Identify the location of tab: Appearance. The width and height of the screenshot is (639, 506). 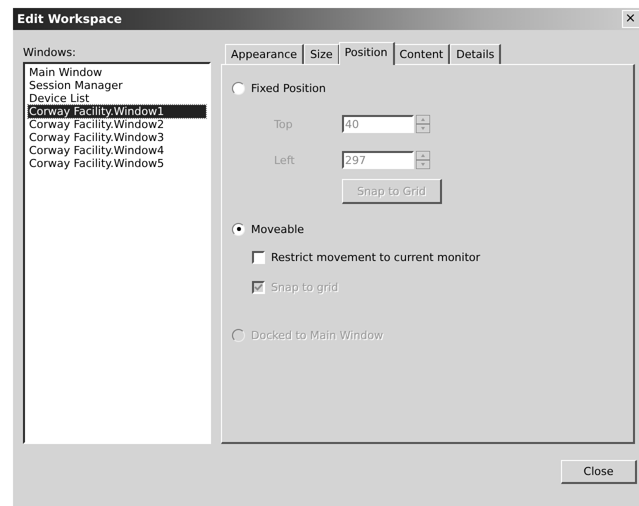
(264, 54).